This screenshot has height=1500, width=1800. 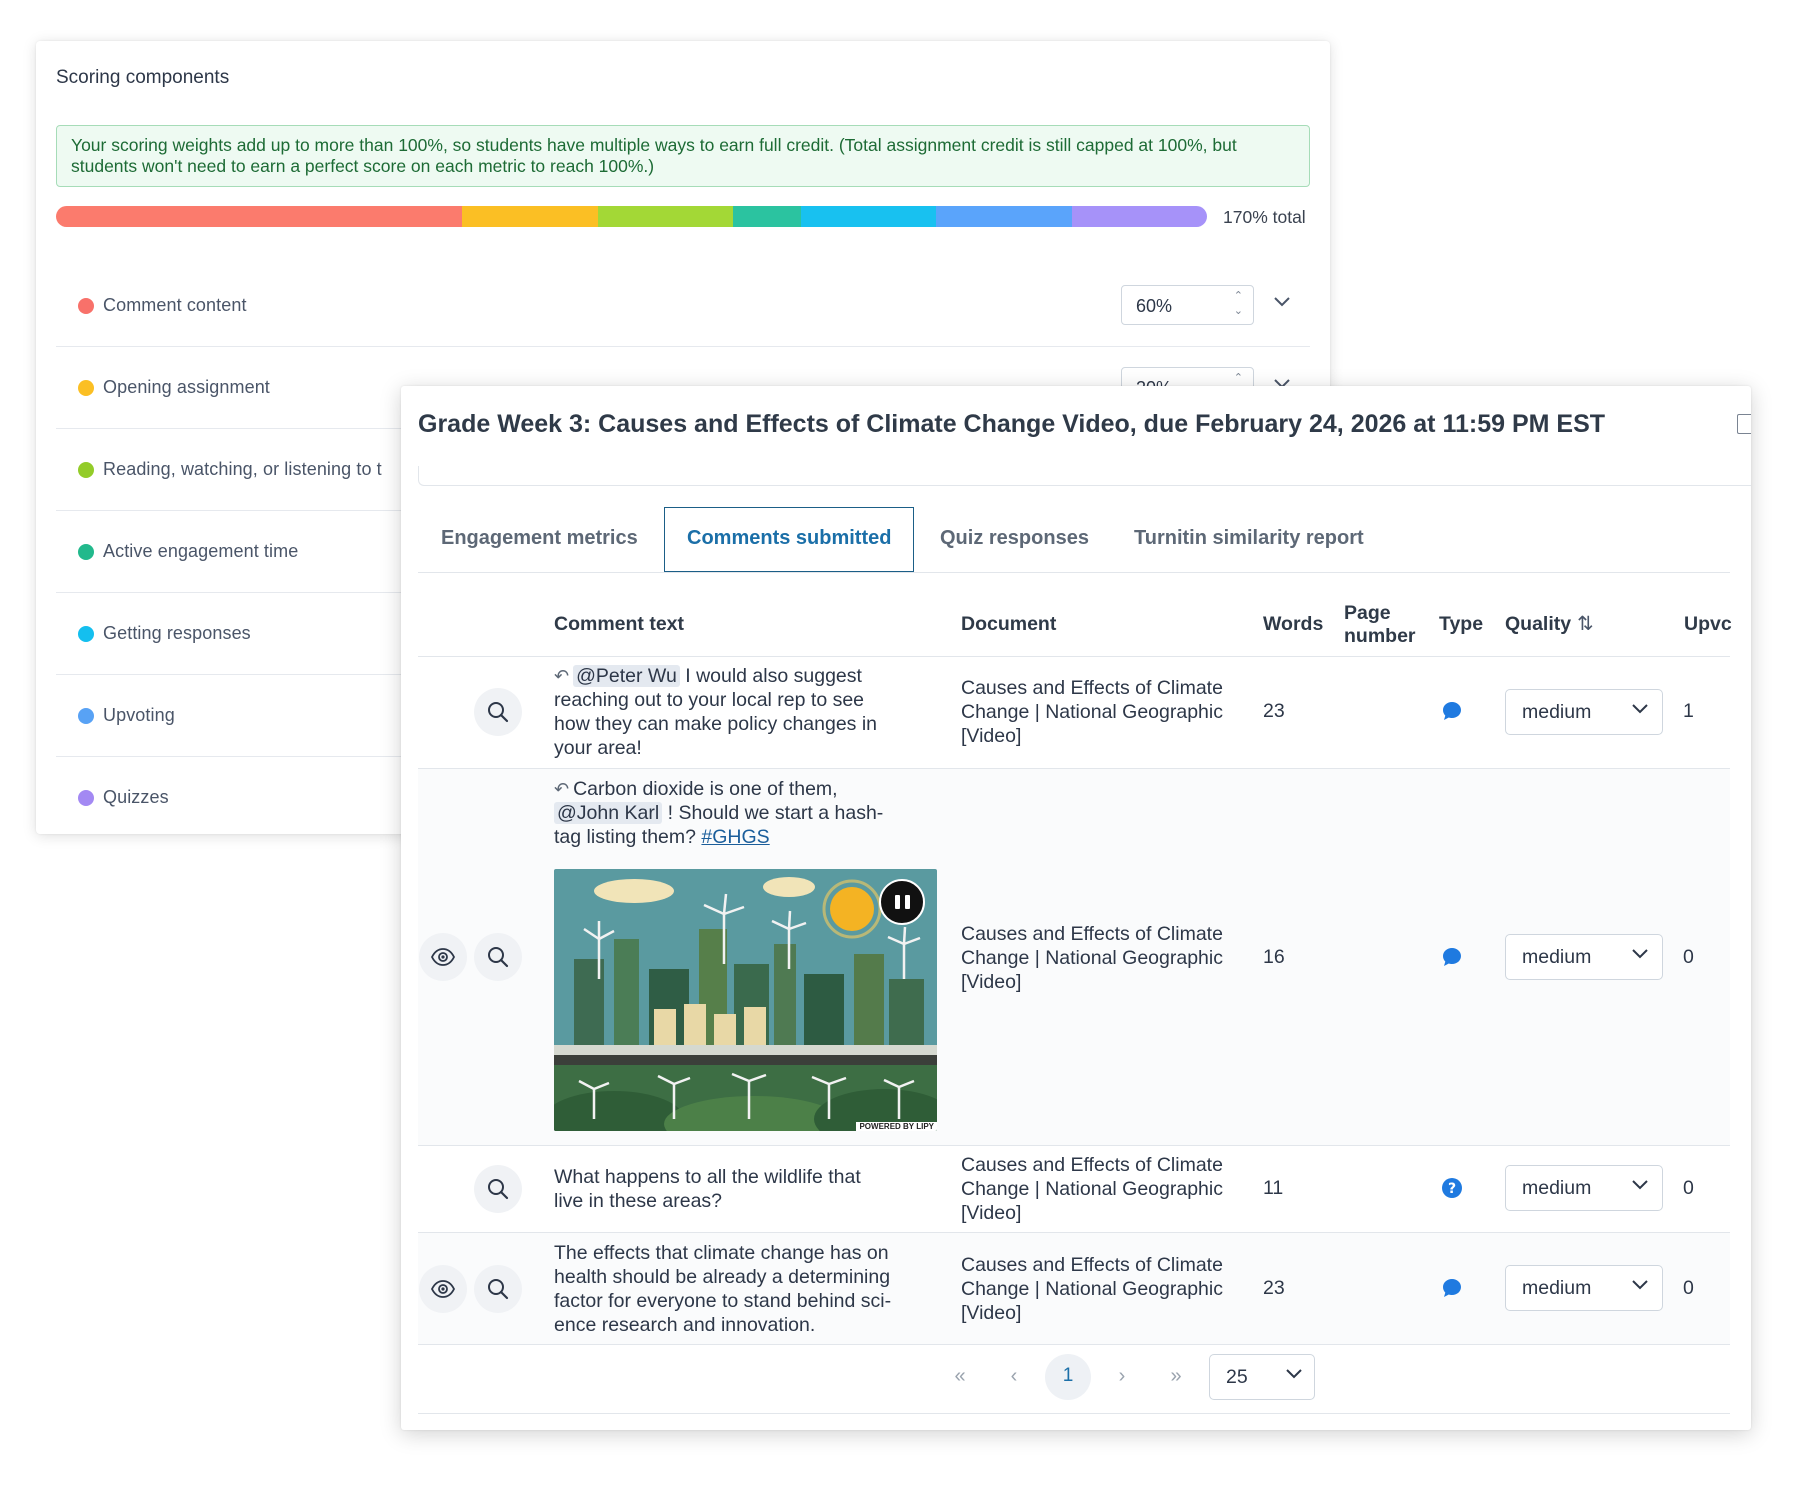 I want to click on component-label: Upvoting, so click(x=139, y=715).